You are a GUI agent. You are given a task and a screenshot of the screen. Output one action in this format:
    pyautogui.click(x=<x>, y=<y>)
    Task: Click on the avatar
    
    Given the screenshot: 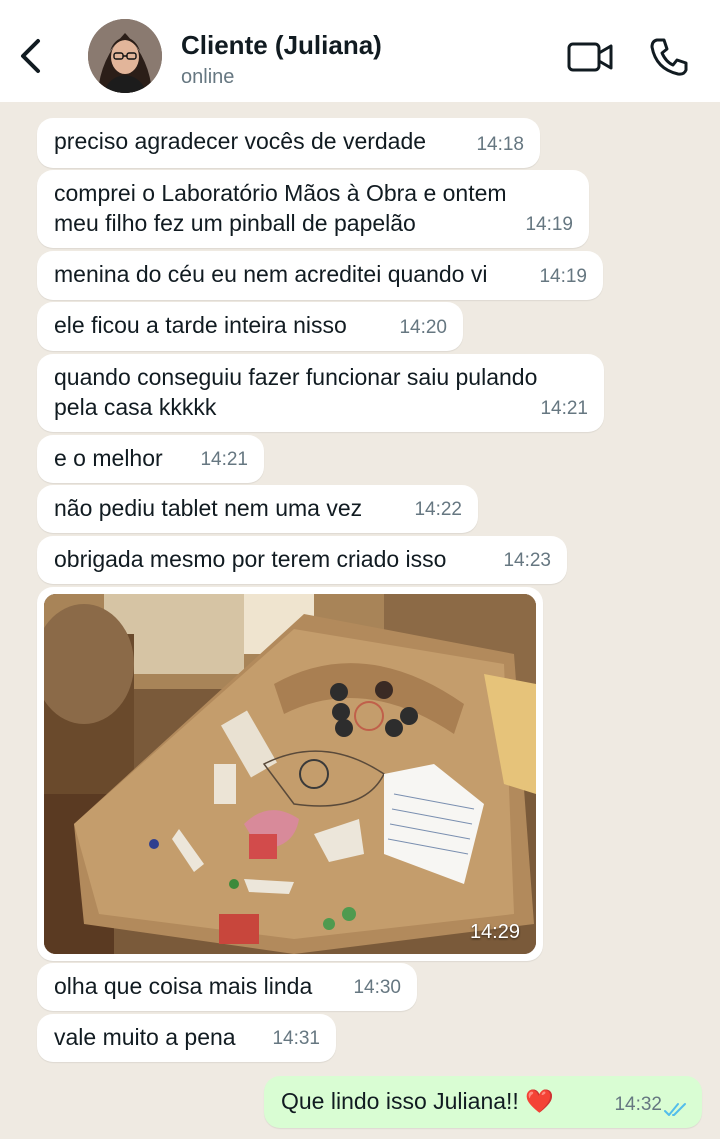 What is the action you would take?
    pyautogui.click(x=125, y=56)
    